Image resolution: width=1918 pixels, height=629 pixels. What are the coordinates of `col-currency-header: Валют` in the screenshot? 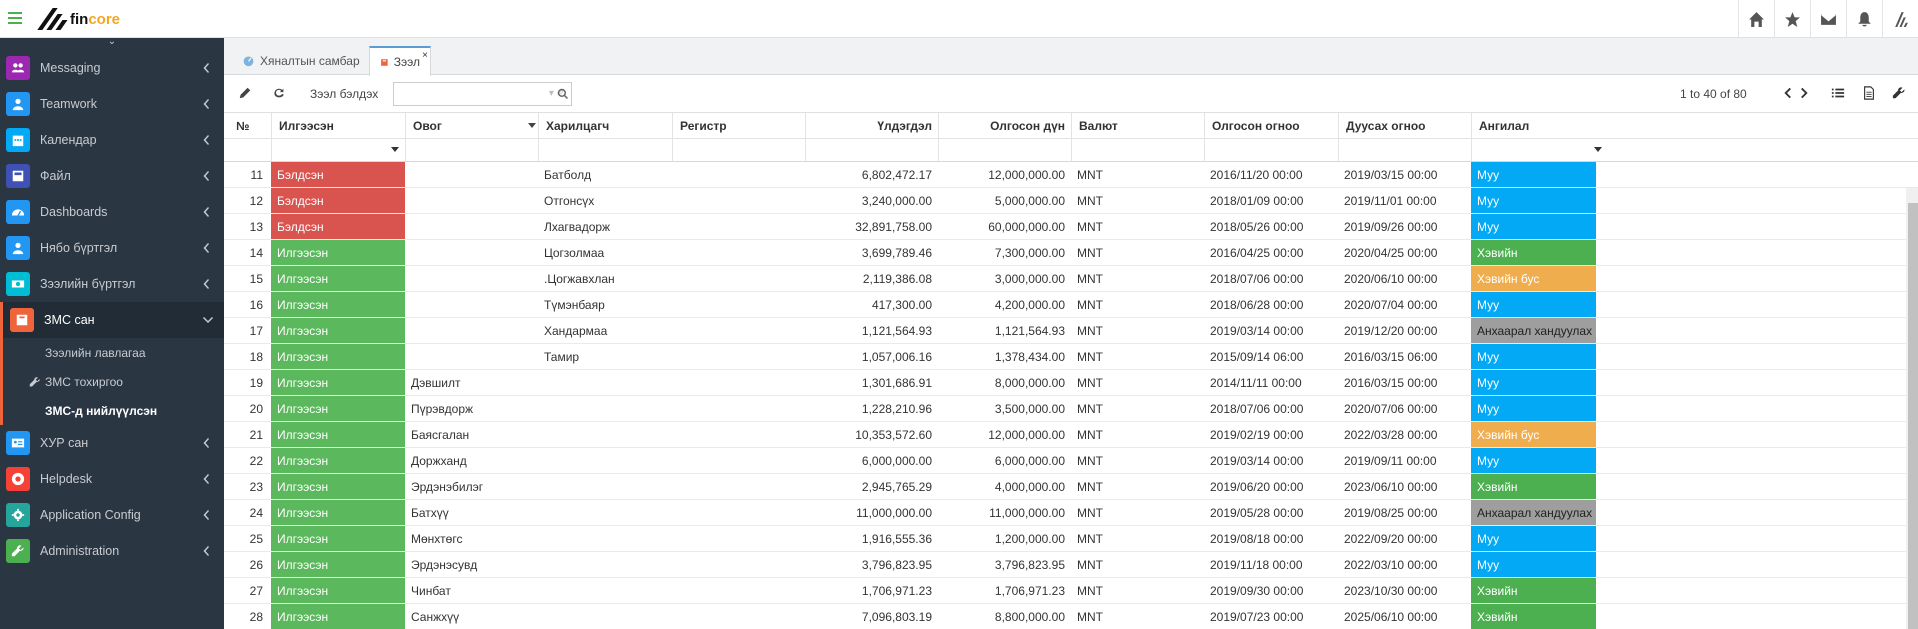 It's located at (1137, 125).